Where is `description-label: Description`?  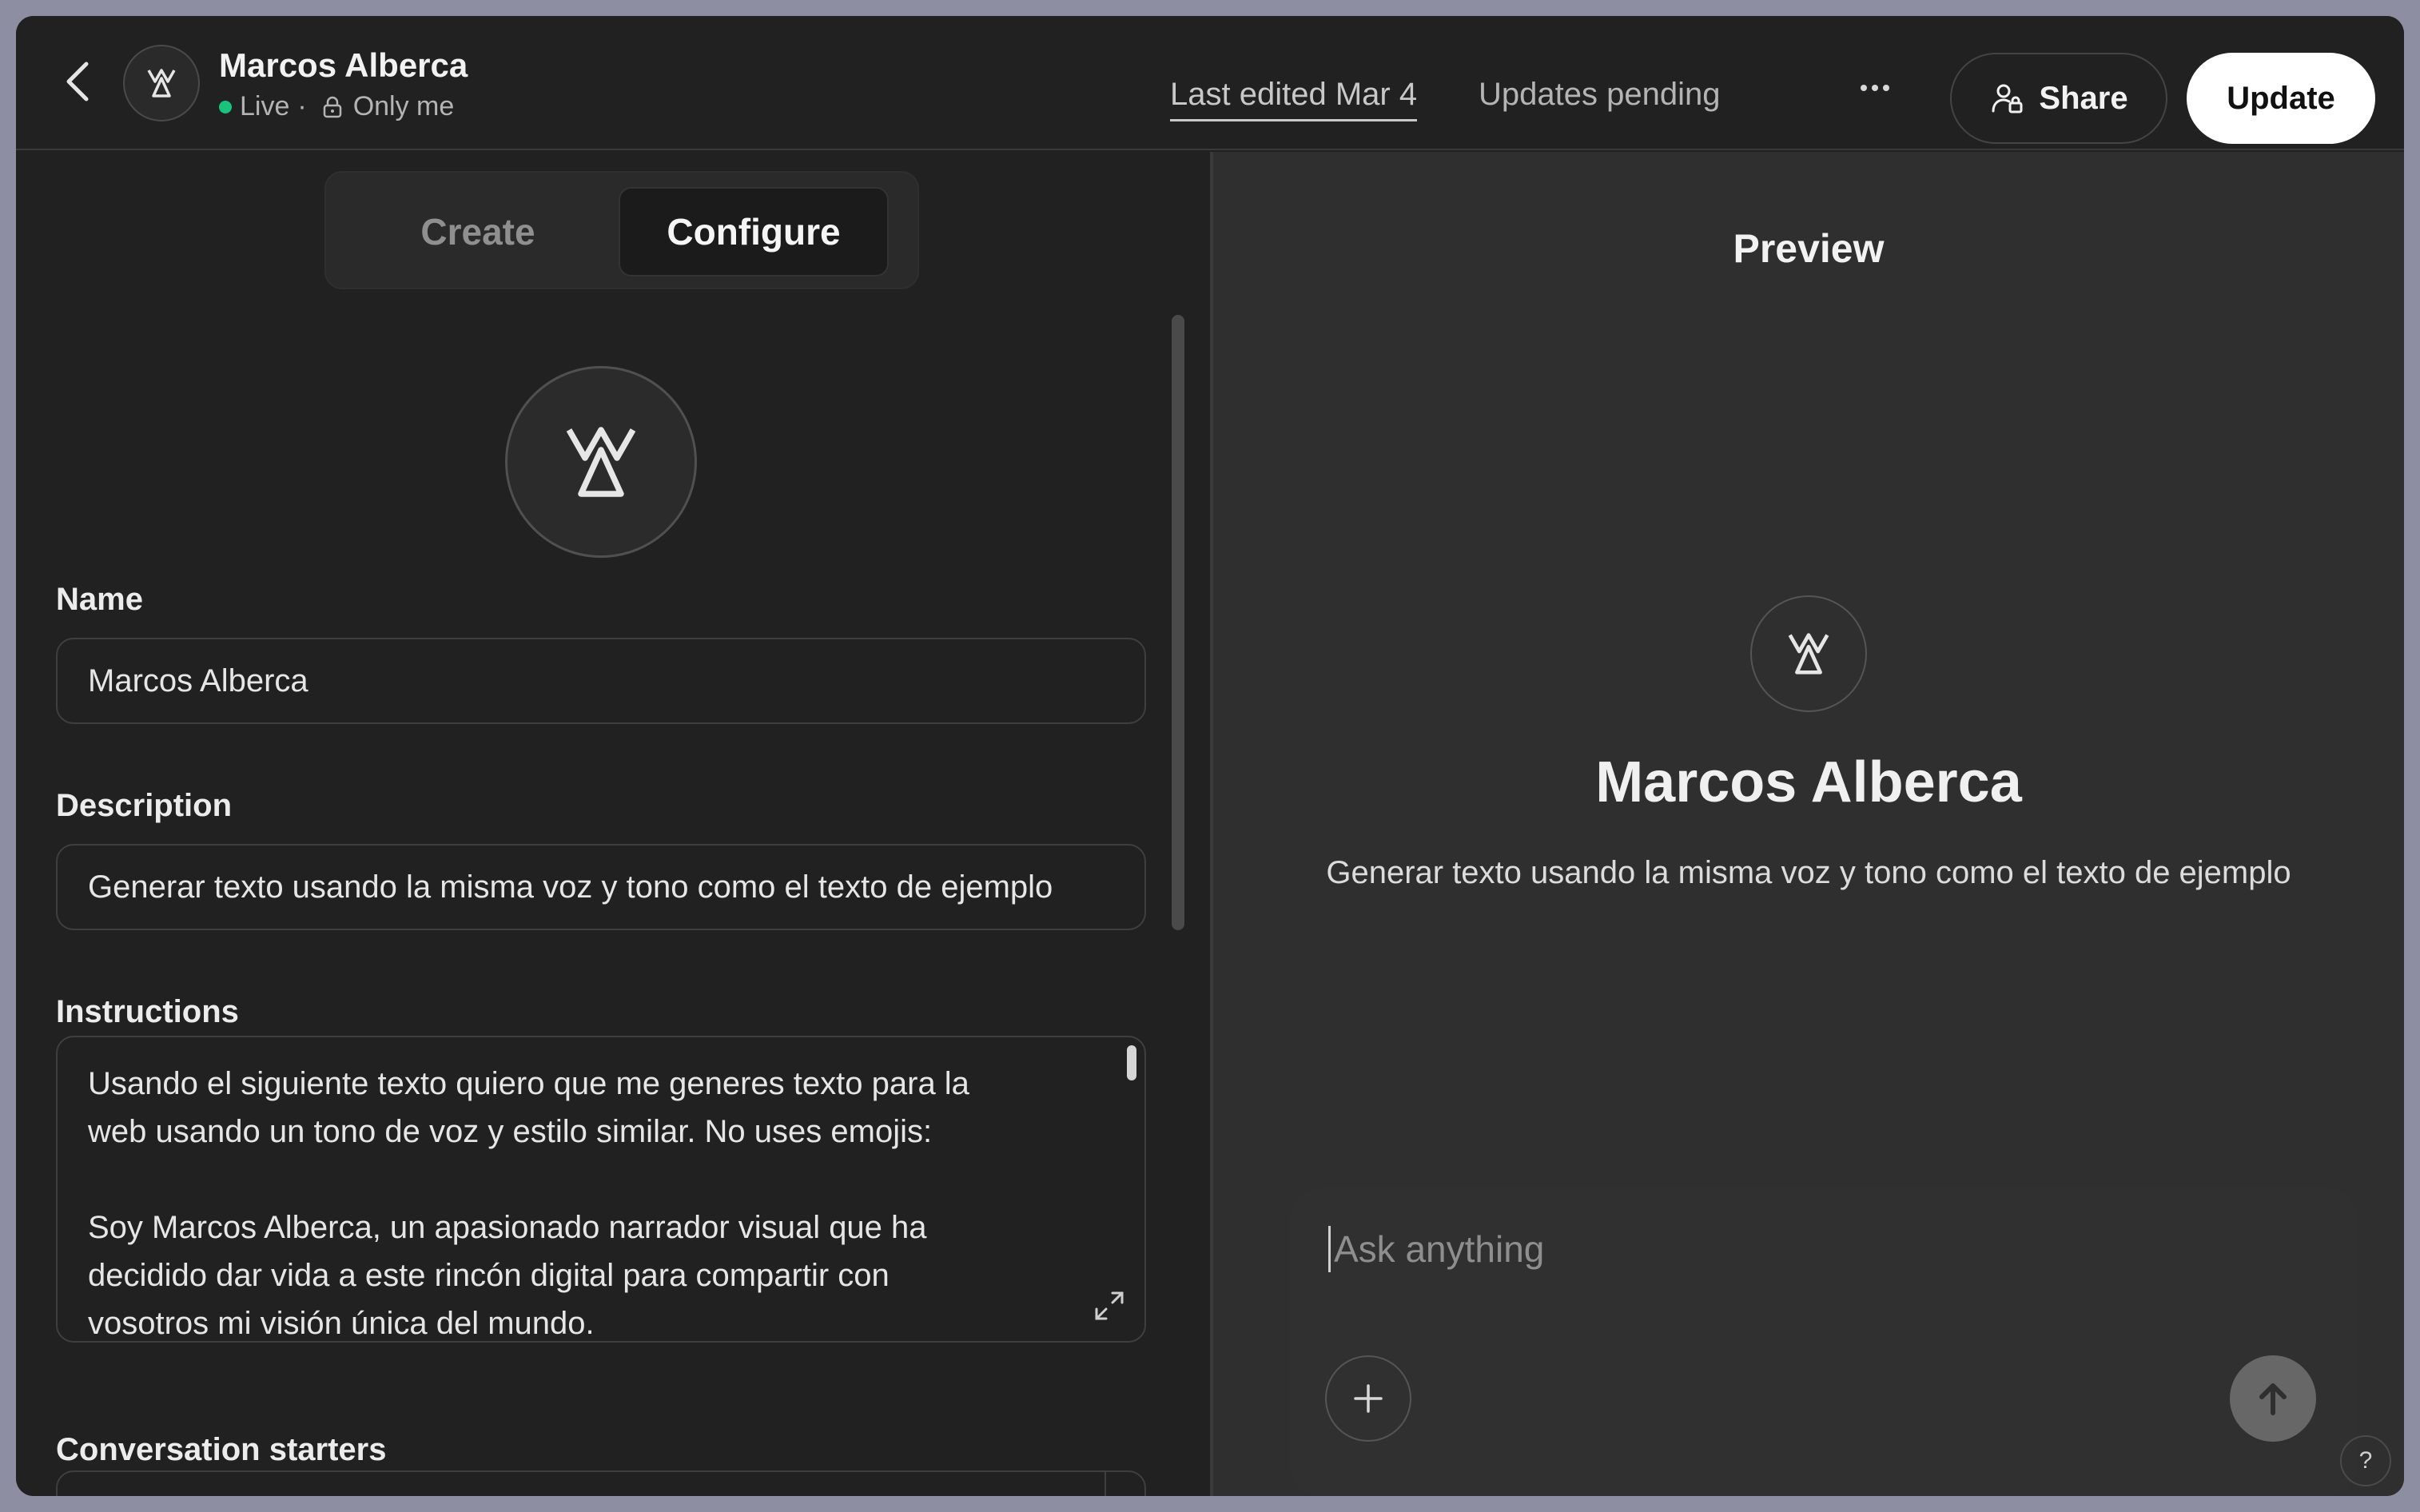
description-label: Description is located at coordinates (144, 805).